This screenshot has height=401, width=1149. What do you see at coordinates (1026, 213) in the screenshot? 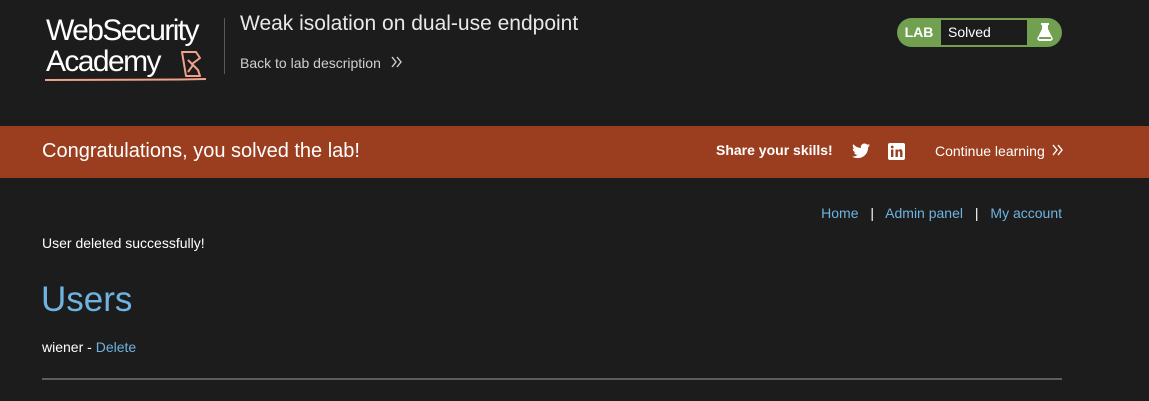
I see `nav-my-account-link: My account` at bounding box center [1026, 213].